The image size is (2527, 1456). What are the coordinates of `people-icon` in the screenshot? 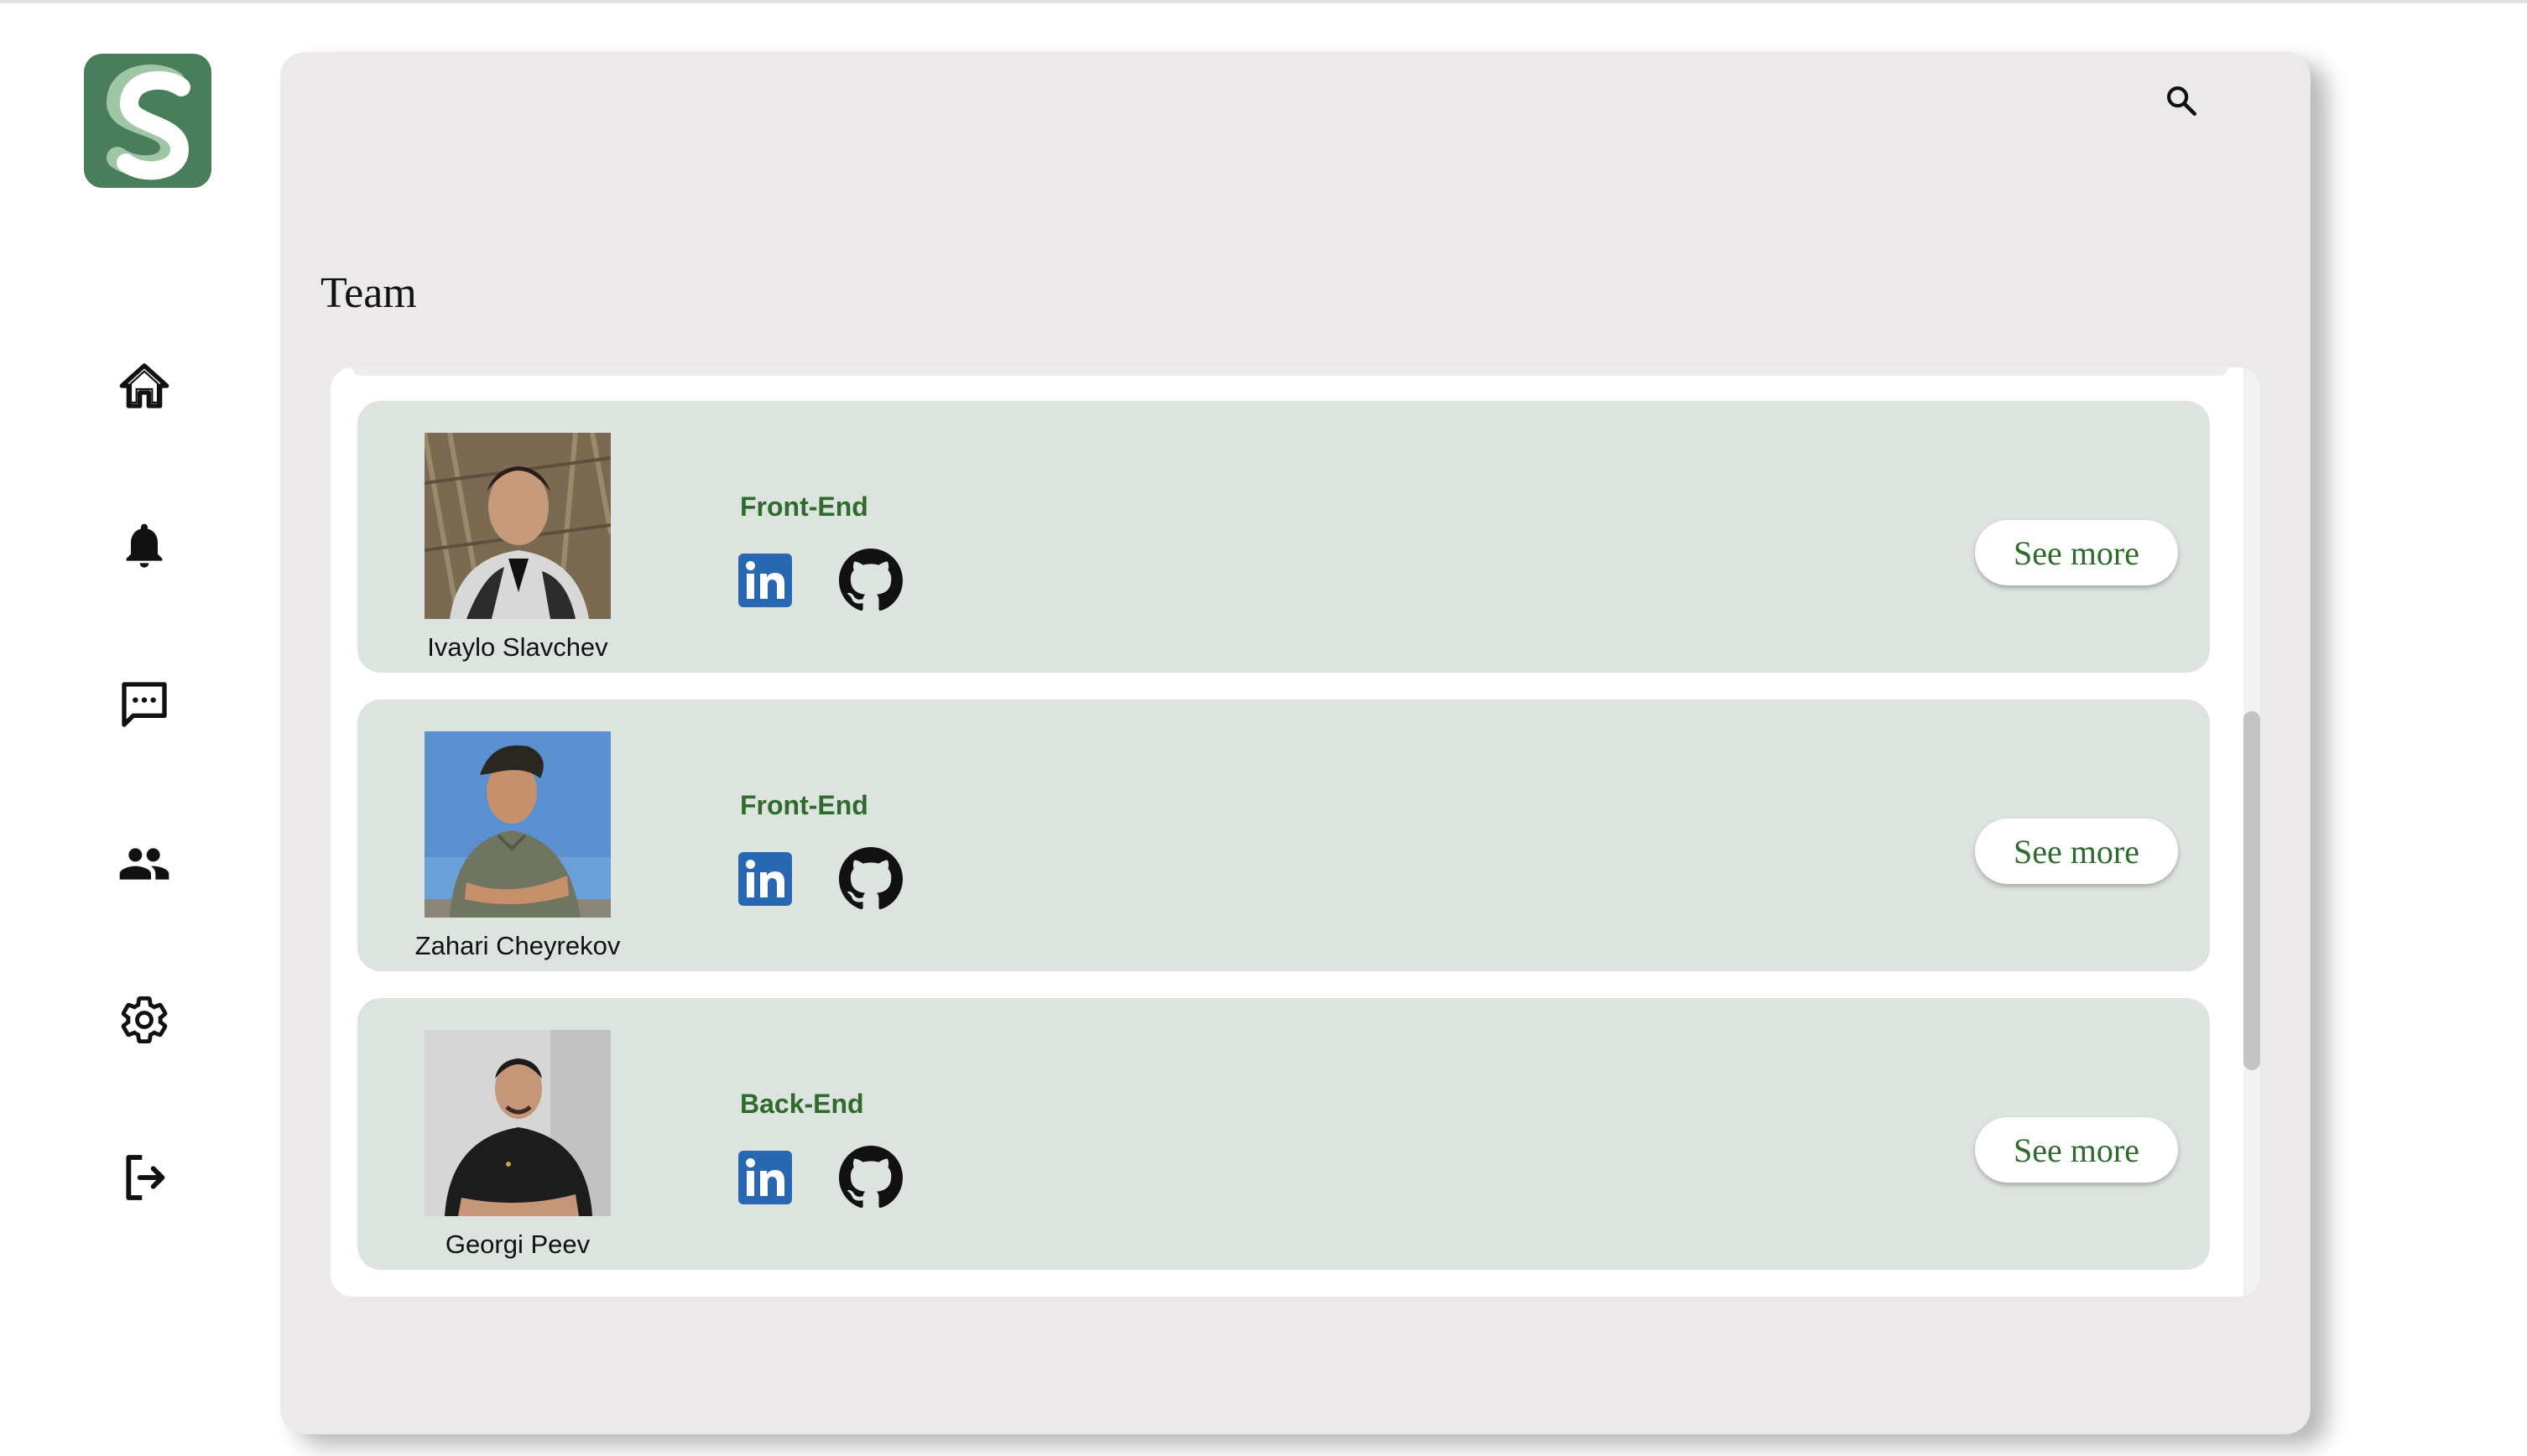 It's located at (144, 864).